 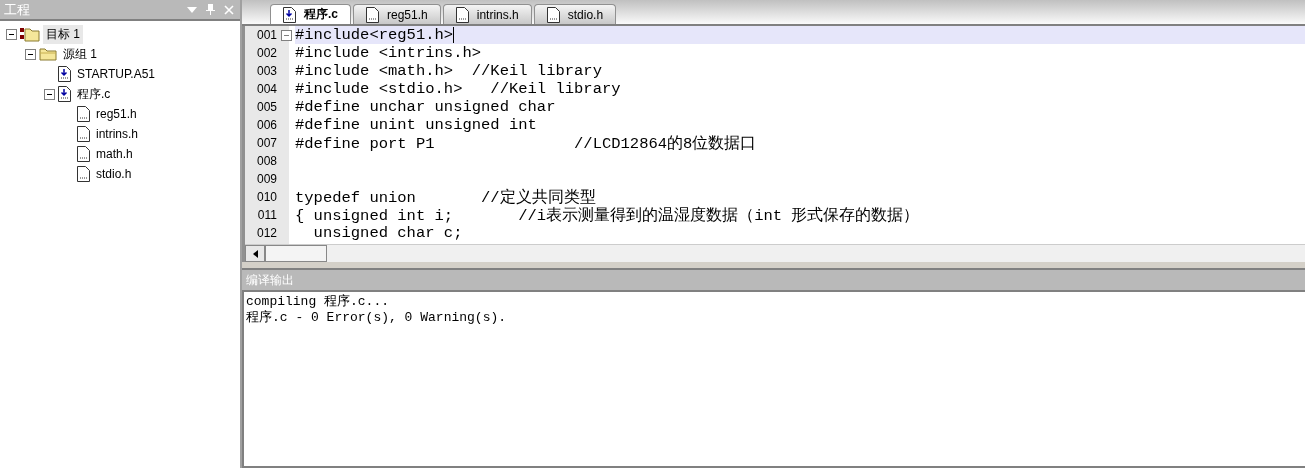 What do you see at coordinates (266, 89) in the screenshot?
I see `line-number: 004` at bounding box center [266, 89].